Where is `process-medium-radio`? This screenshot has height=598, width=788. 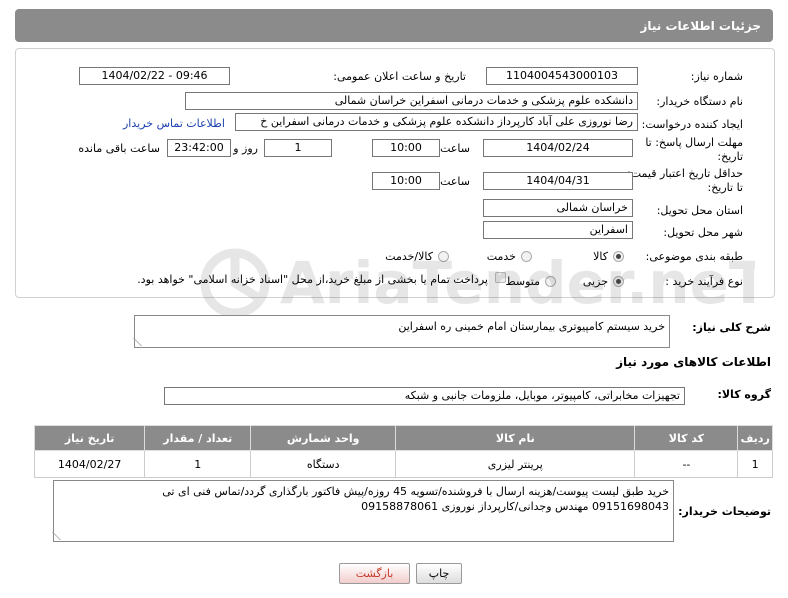 process-medium-radio is located at coordinates (550, 281).